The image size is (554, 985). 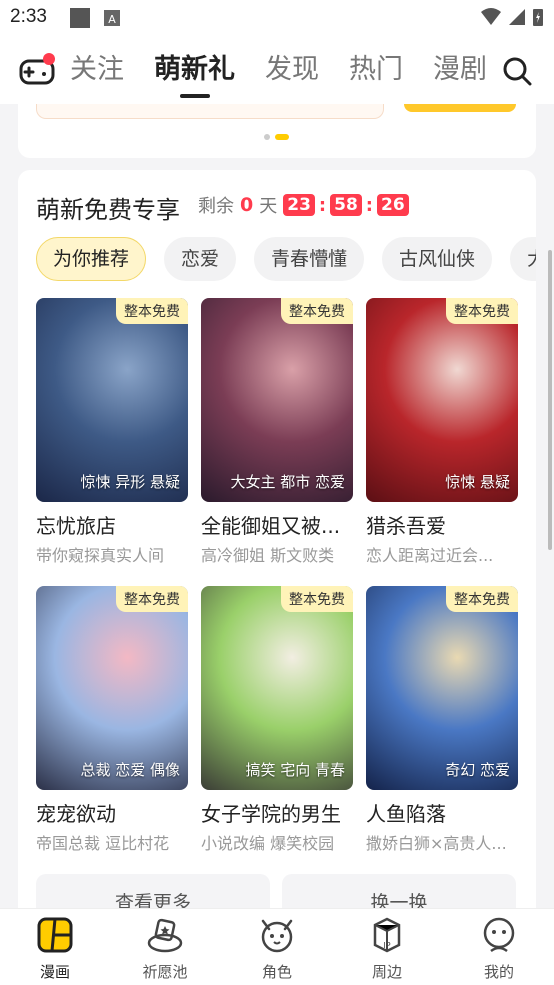 I want to click on tab-label: 角色, so click(x=276, y=972).